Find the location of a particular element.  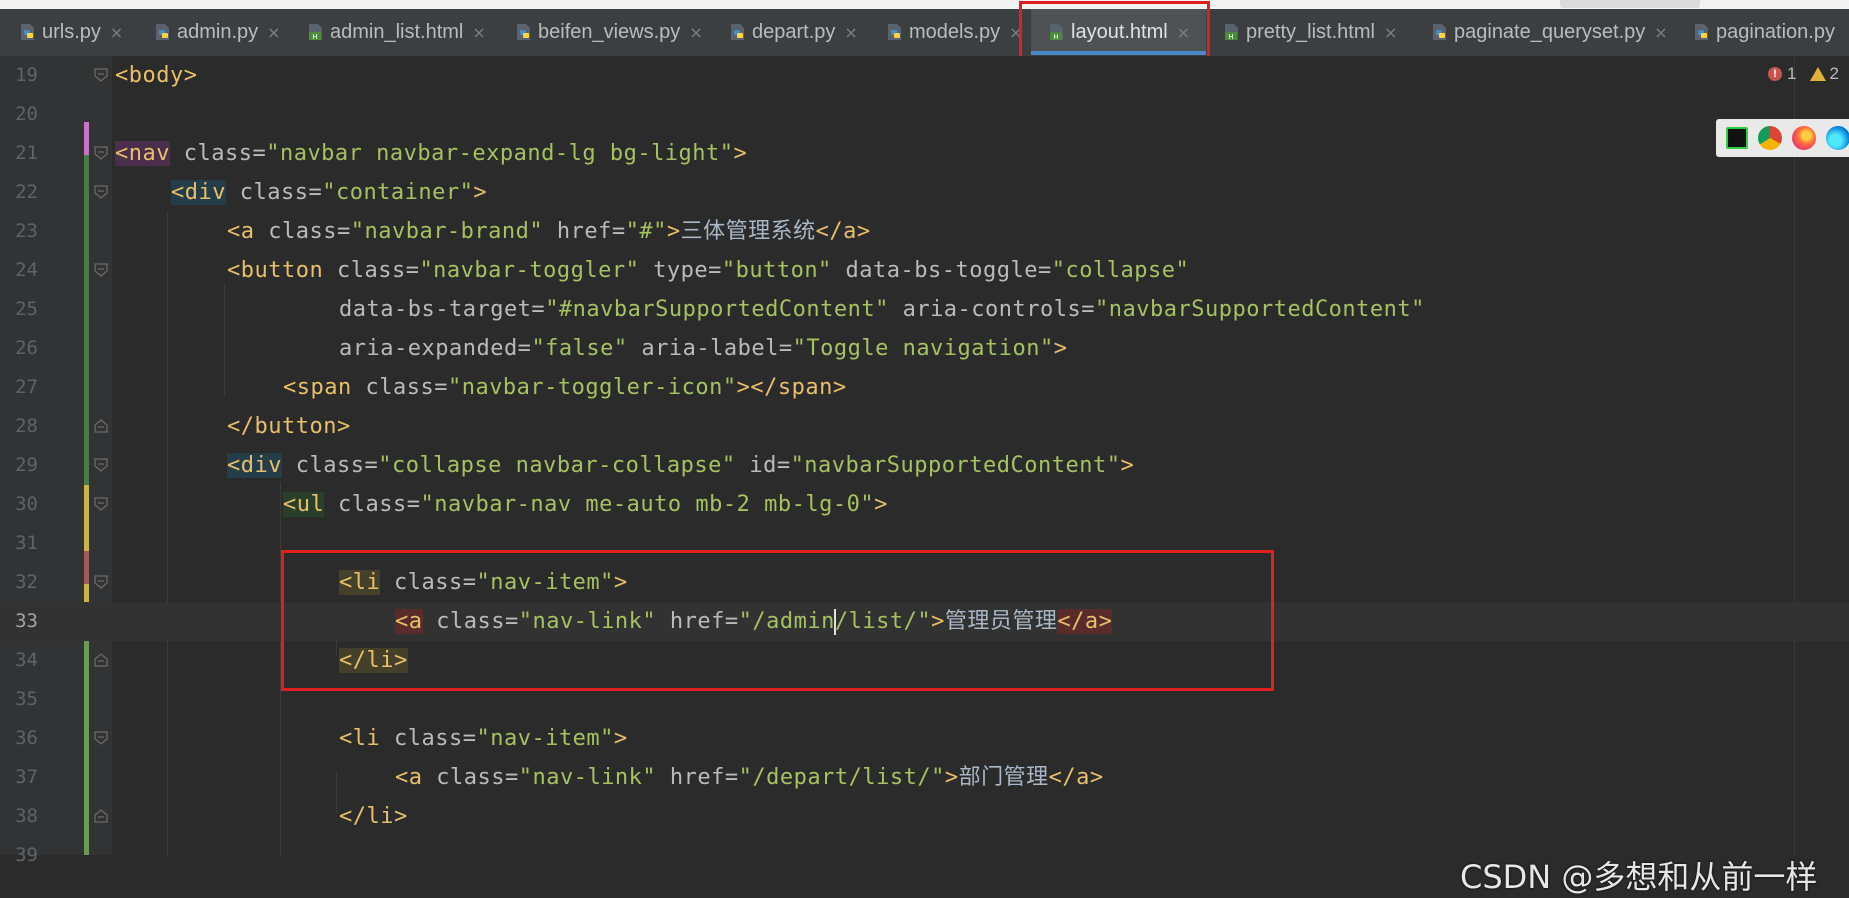

tab-label: pagination.py is located at coordinates (1775, 31).